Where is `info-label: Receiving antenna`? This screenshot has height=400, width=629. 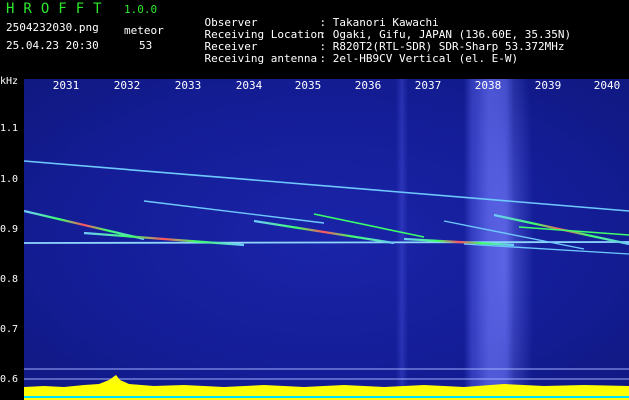
info-label: Receiving antenna is located at coordinates (261, 58).